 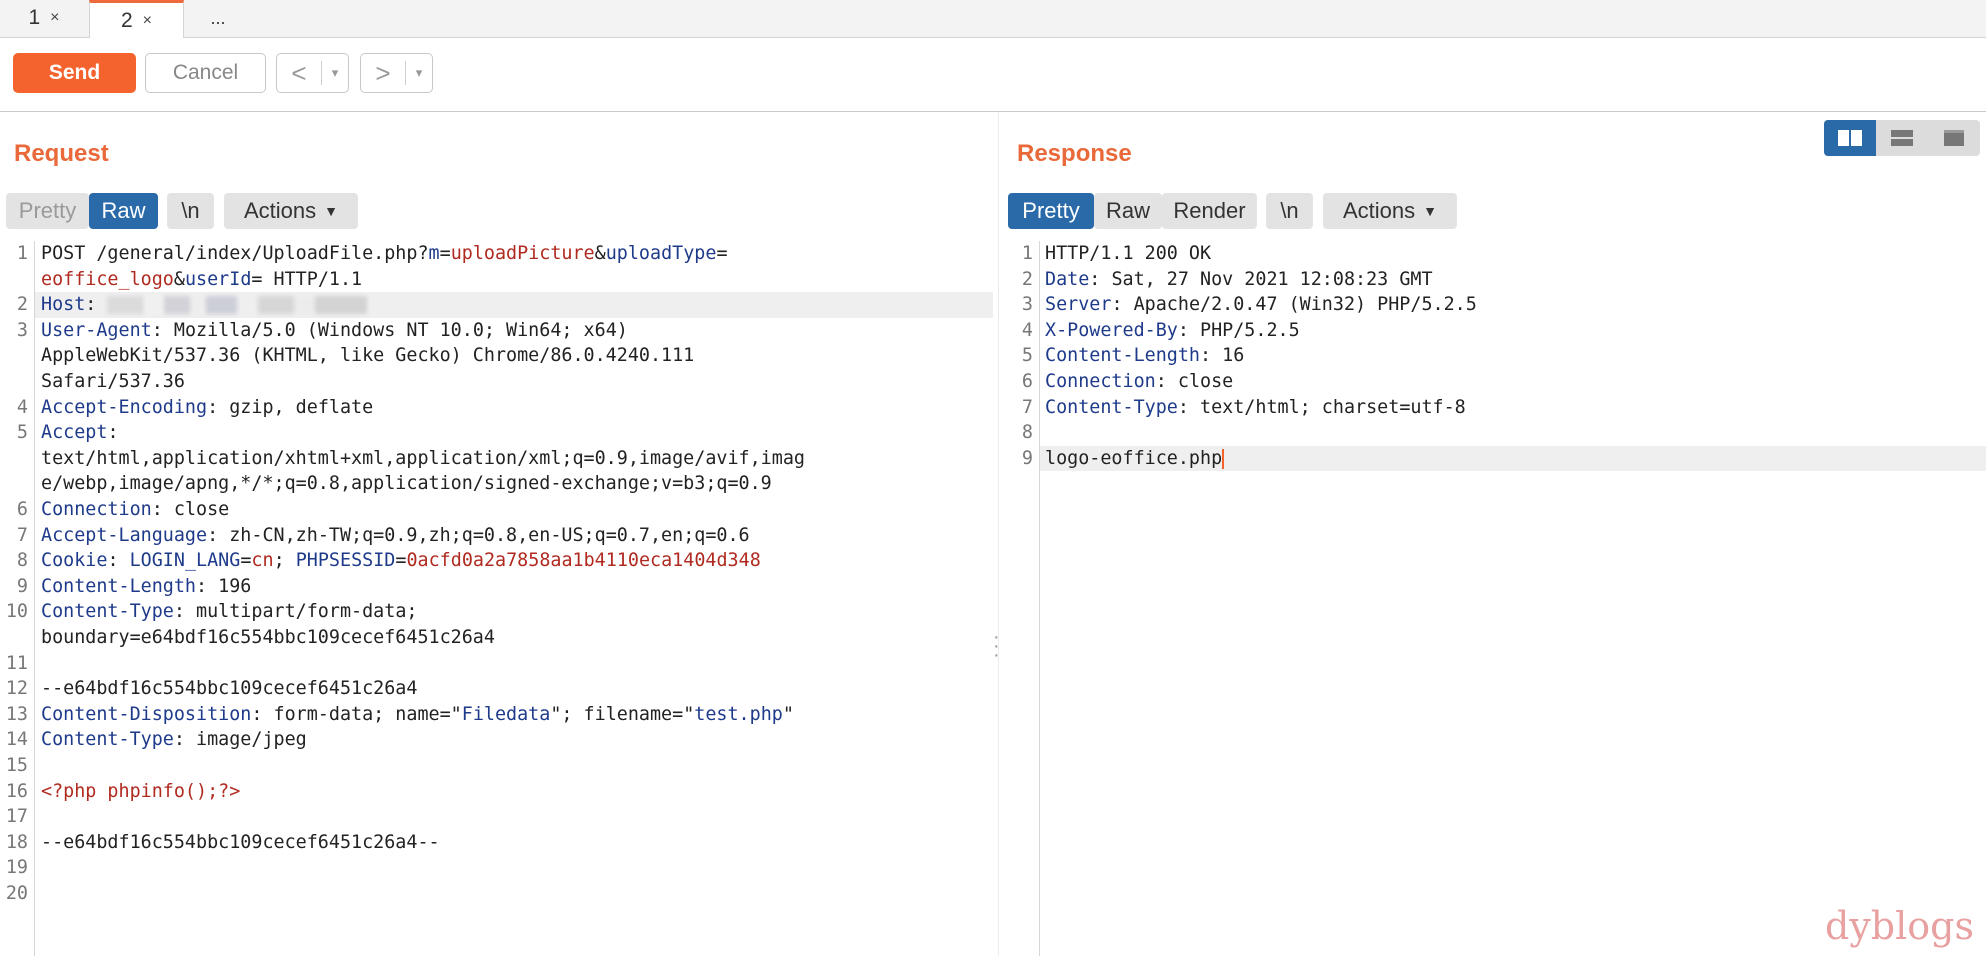 I want to click on code-line: Content-Length: 16, so click(x=1144, y=356).